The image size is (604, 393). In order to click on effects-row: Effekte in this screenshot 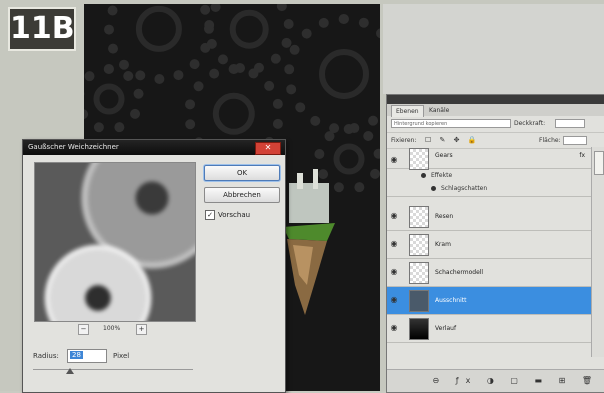, I will do `click(489, 176)`.